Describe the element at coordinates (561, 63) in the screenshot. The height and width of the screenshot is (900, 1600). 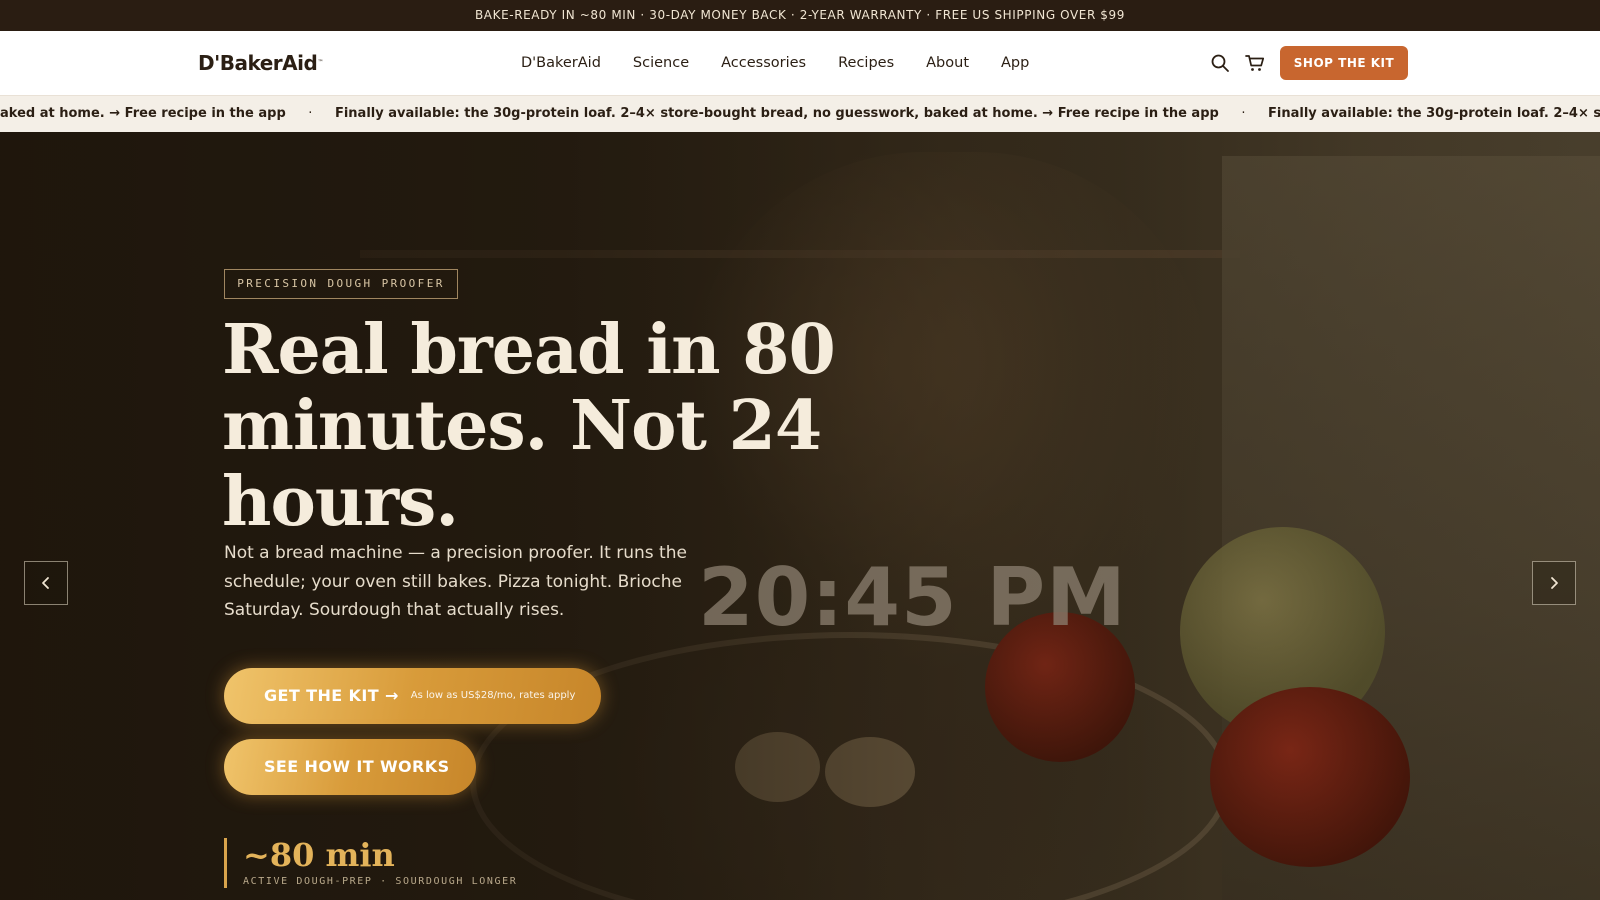
I see `nav-link-dbakeraid: D'BakerAid` at that location.